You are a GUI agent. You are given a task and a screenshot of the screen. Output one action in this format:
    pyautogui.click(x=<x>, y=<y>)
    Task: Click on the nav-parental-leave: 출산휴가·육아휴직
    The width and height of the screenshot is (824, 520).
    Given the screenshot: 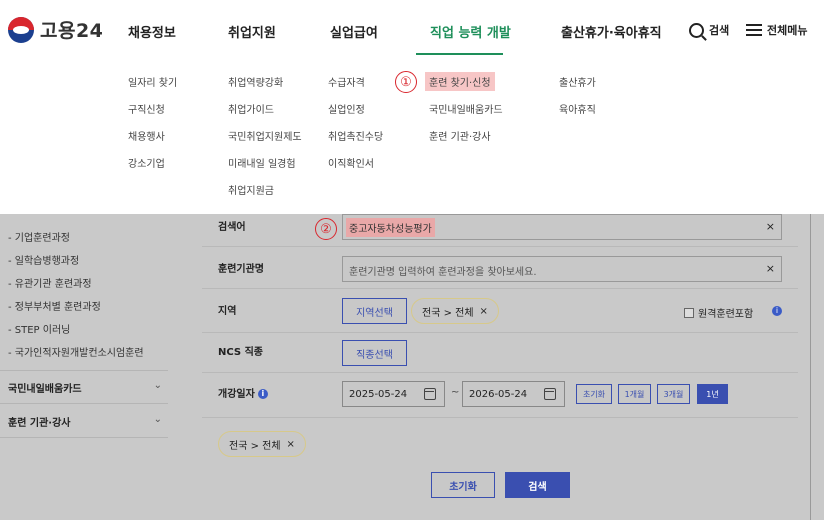 What is the action you would take?
    pyautogui.click(x=611, y=31)
    